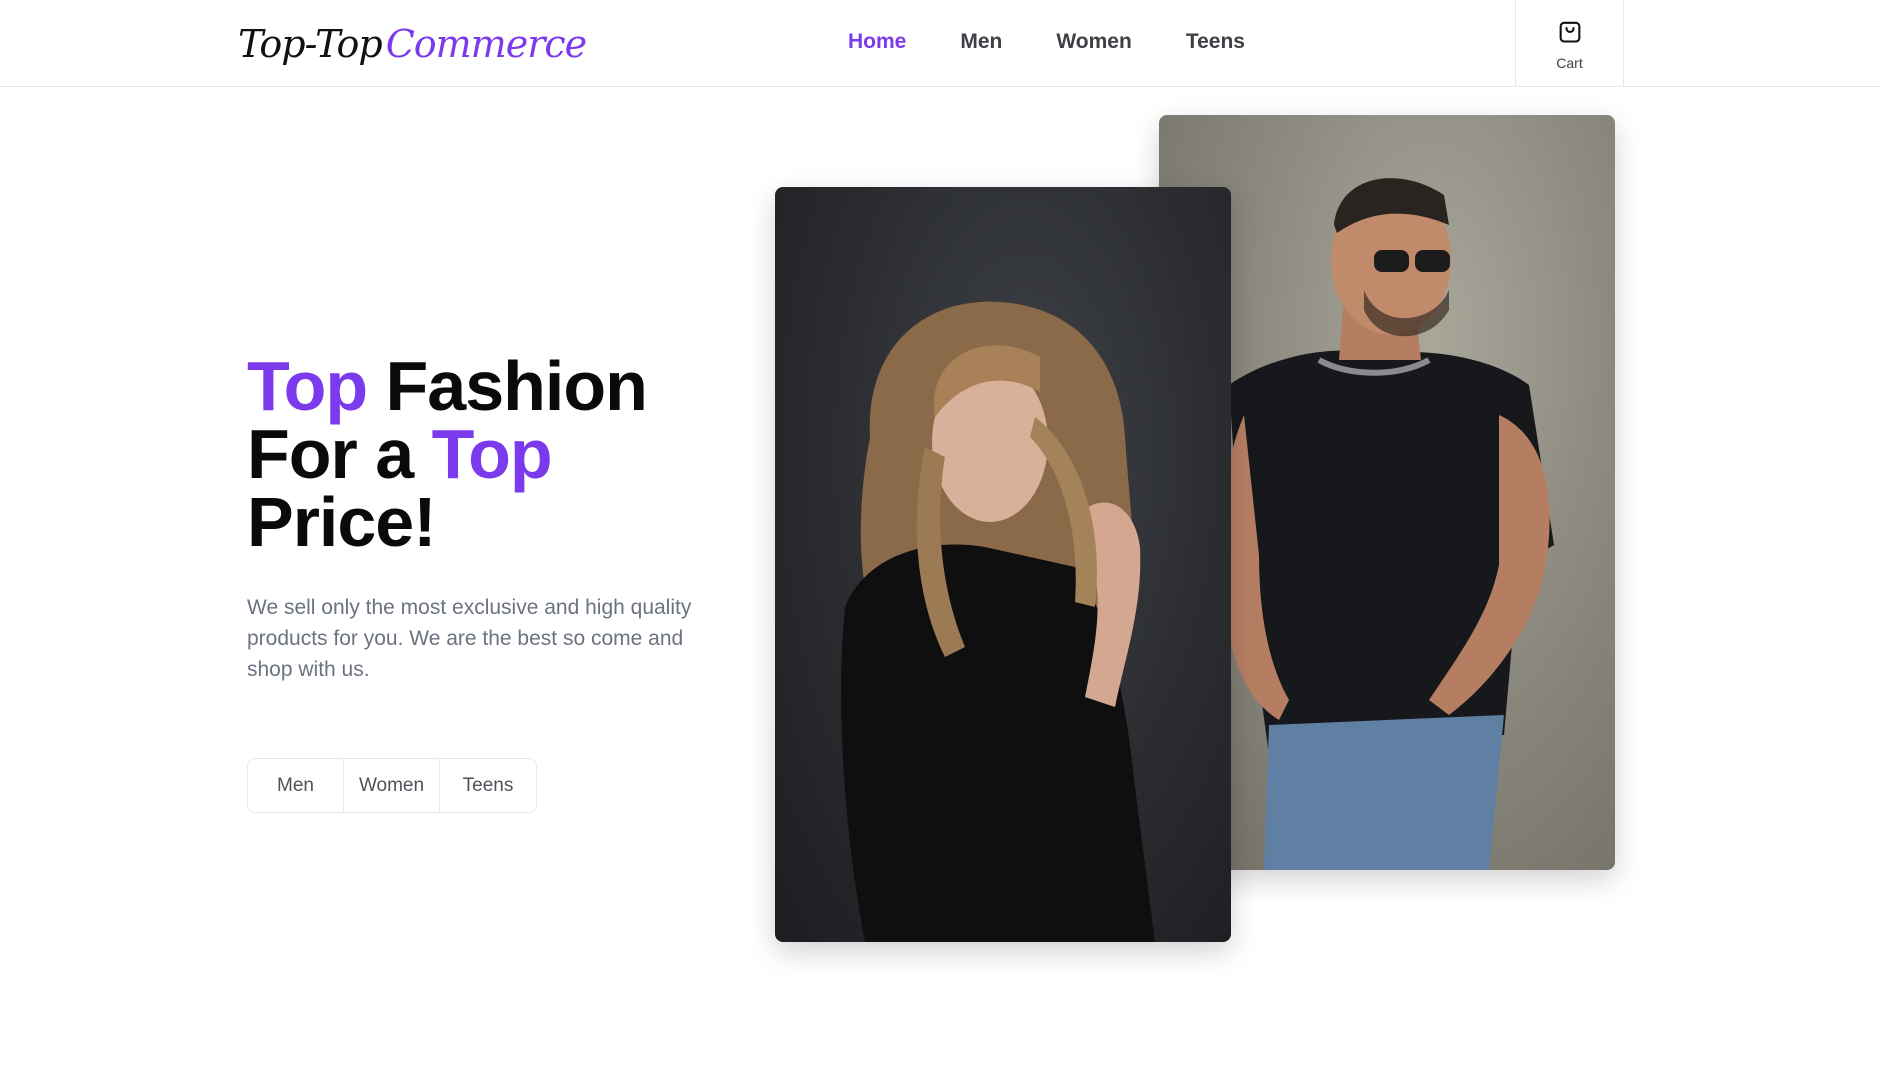 This screenshot has width=1880, height=1076. What do you see at coordinates (1215, 42) in the screenshot?
I see `nav-link-teens: Teens` at bounding box center [1215, 42].